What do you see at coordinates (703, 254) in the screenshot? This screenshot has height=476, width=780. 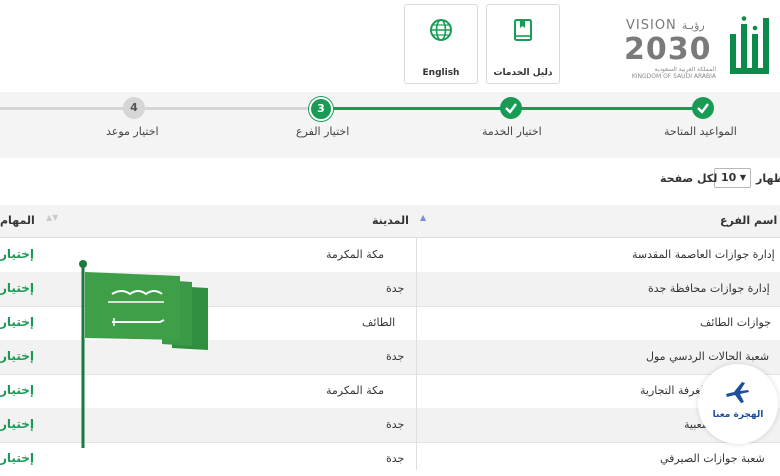 I see `branch-name: إدارة جوازات العاصمة المقدسة` at bounding box center [703, 254].